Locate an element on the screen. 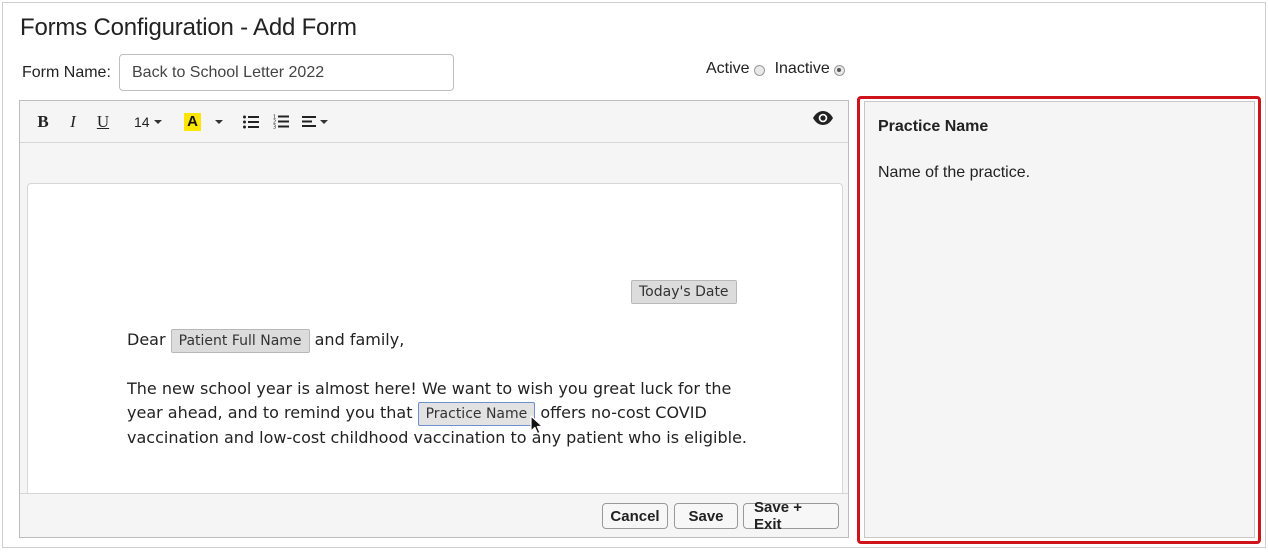  font-size-value: 14 is located at coordinates (142, 121).